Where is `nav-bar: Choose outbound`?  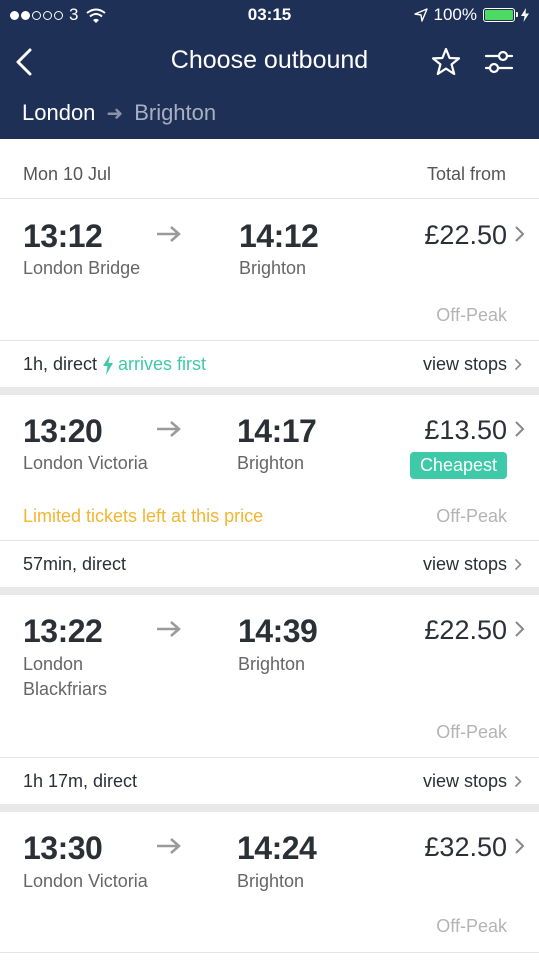
nav-bar: Choose outbound is located at coordinates (269, 61).